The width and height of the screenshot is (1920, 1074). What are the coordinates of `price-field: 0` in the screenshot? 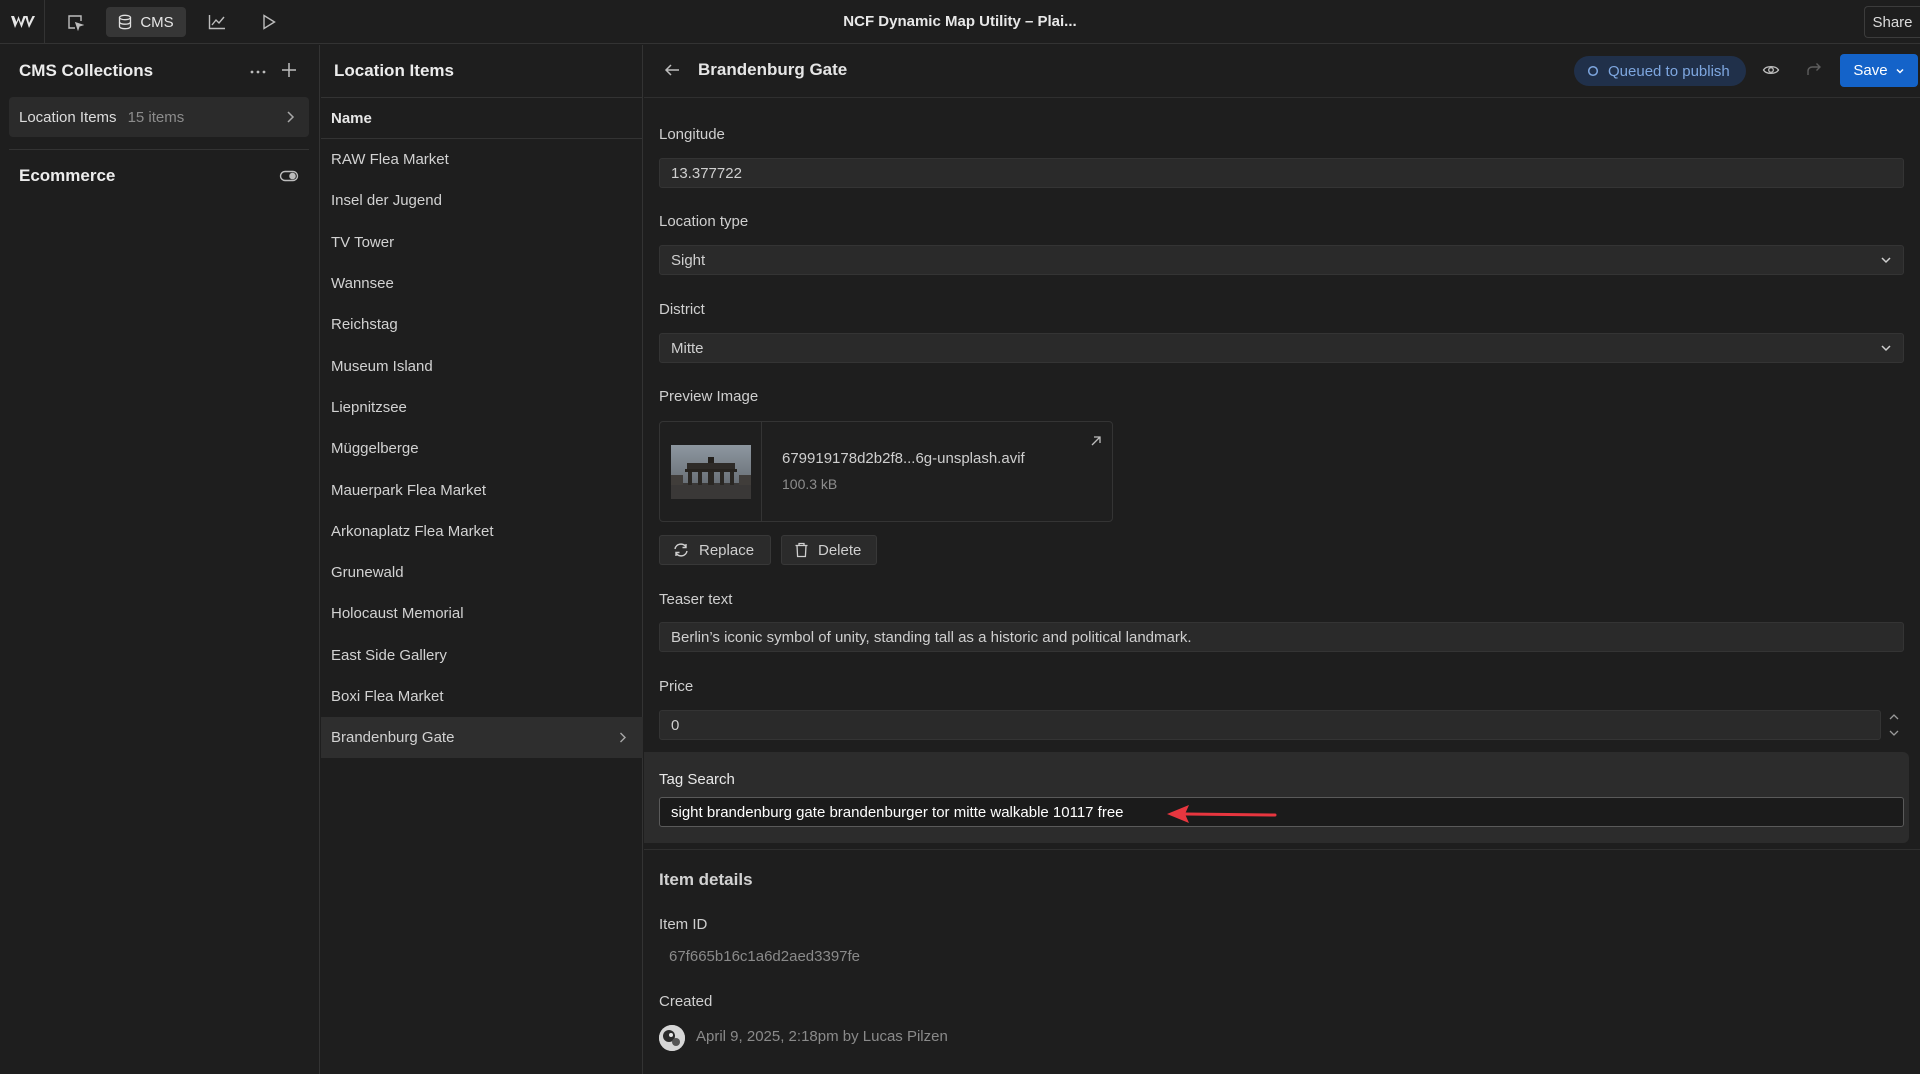 It's located at (1270, 725).